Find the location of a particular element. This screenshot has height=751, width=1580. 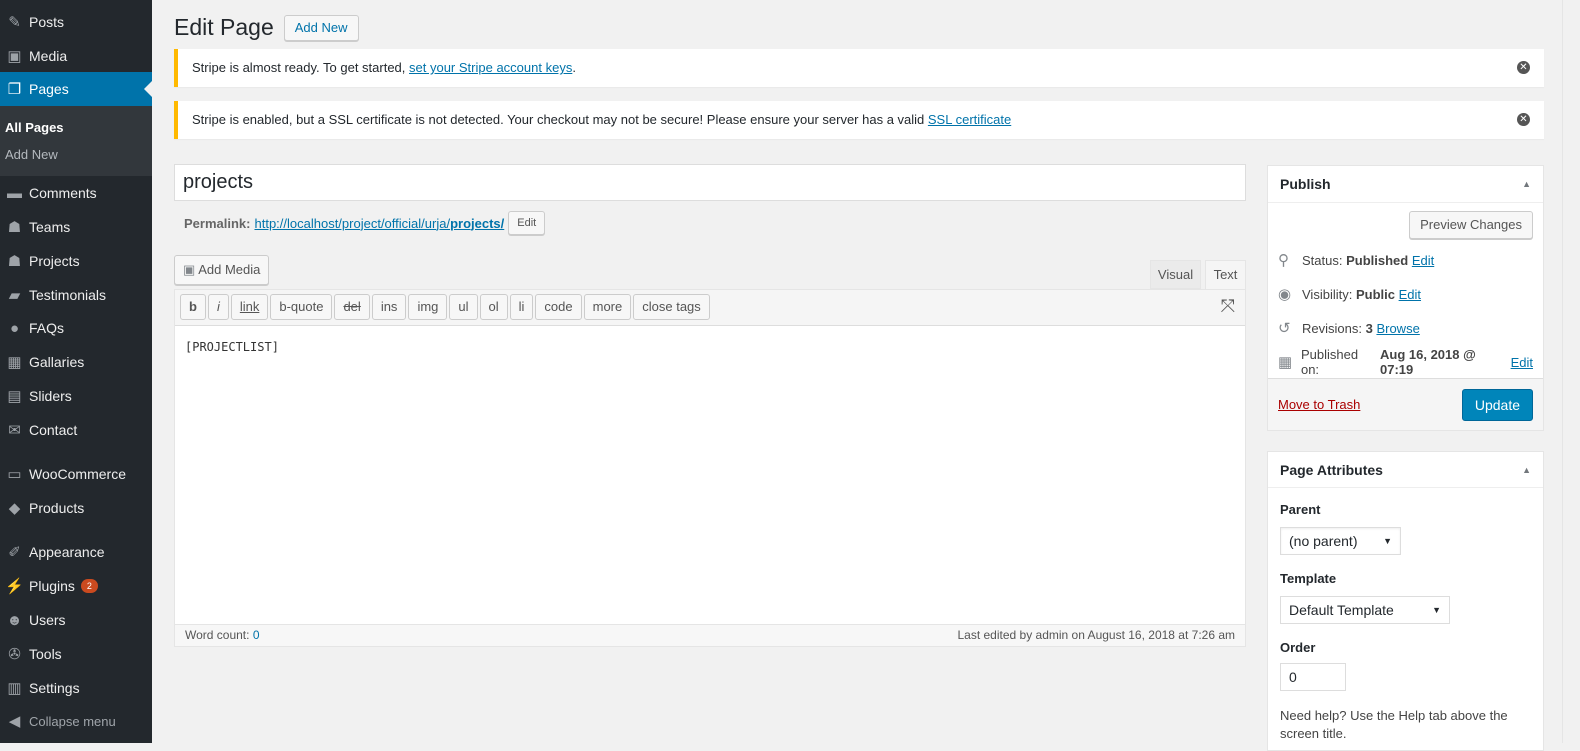

visibility-edit-link: Edit is located at coordinates (1410, 294).